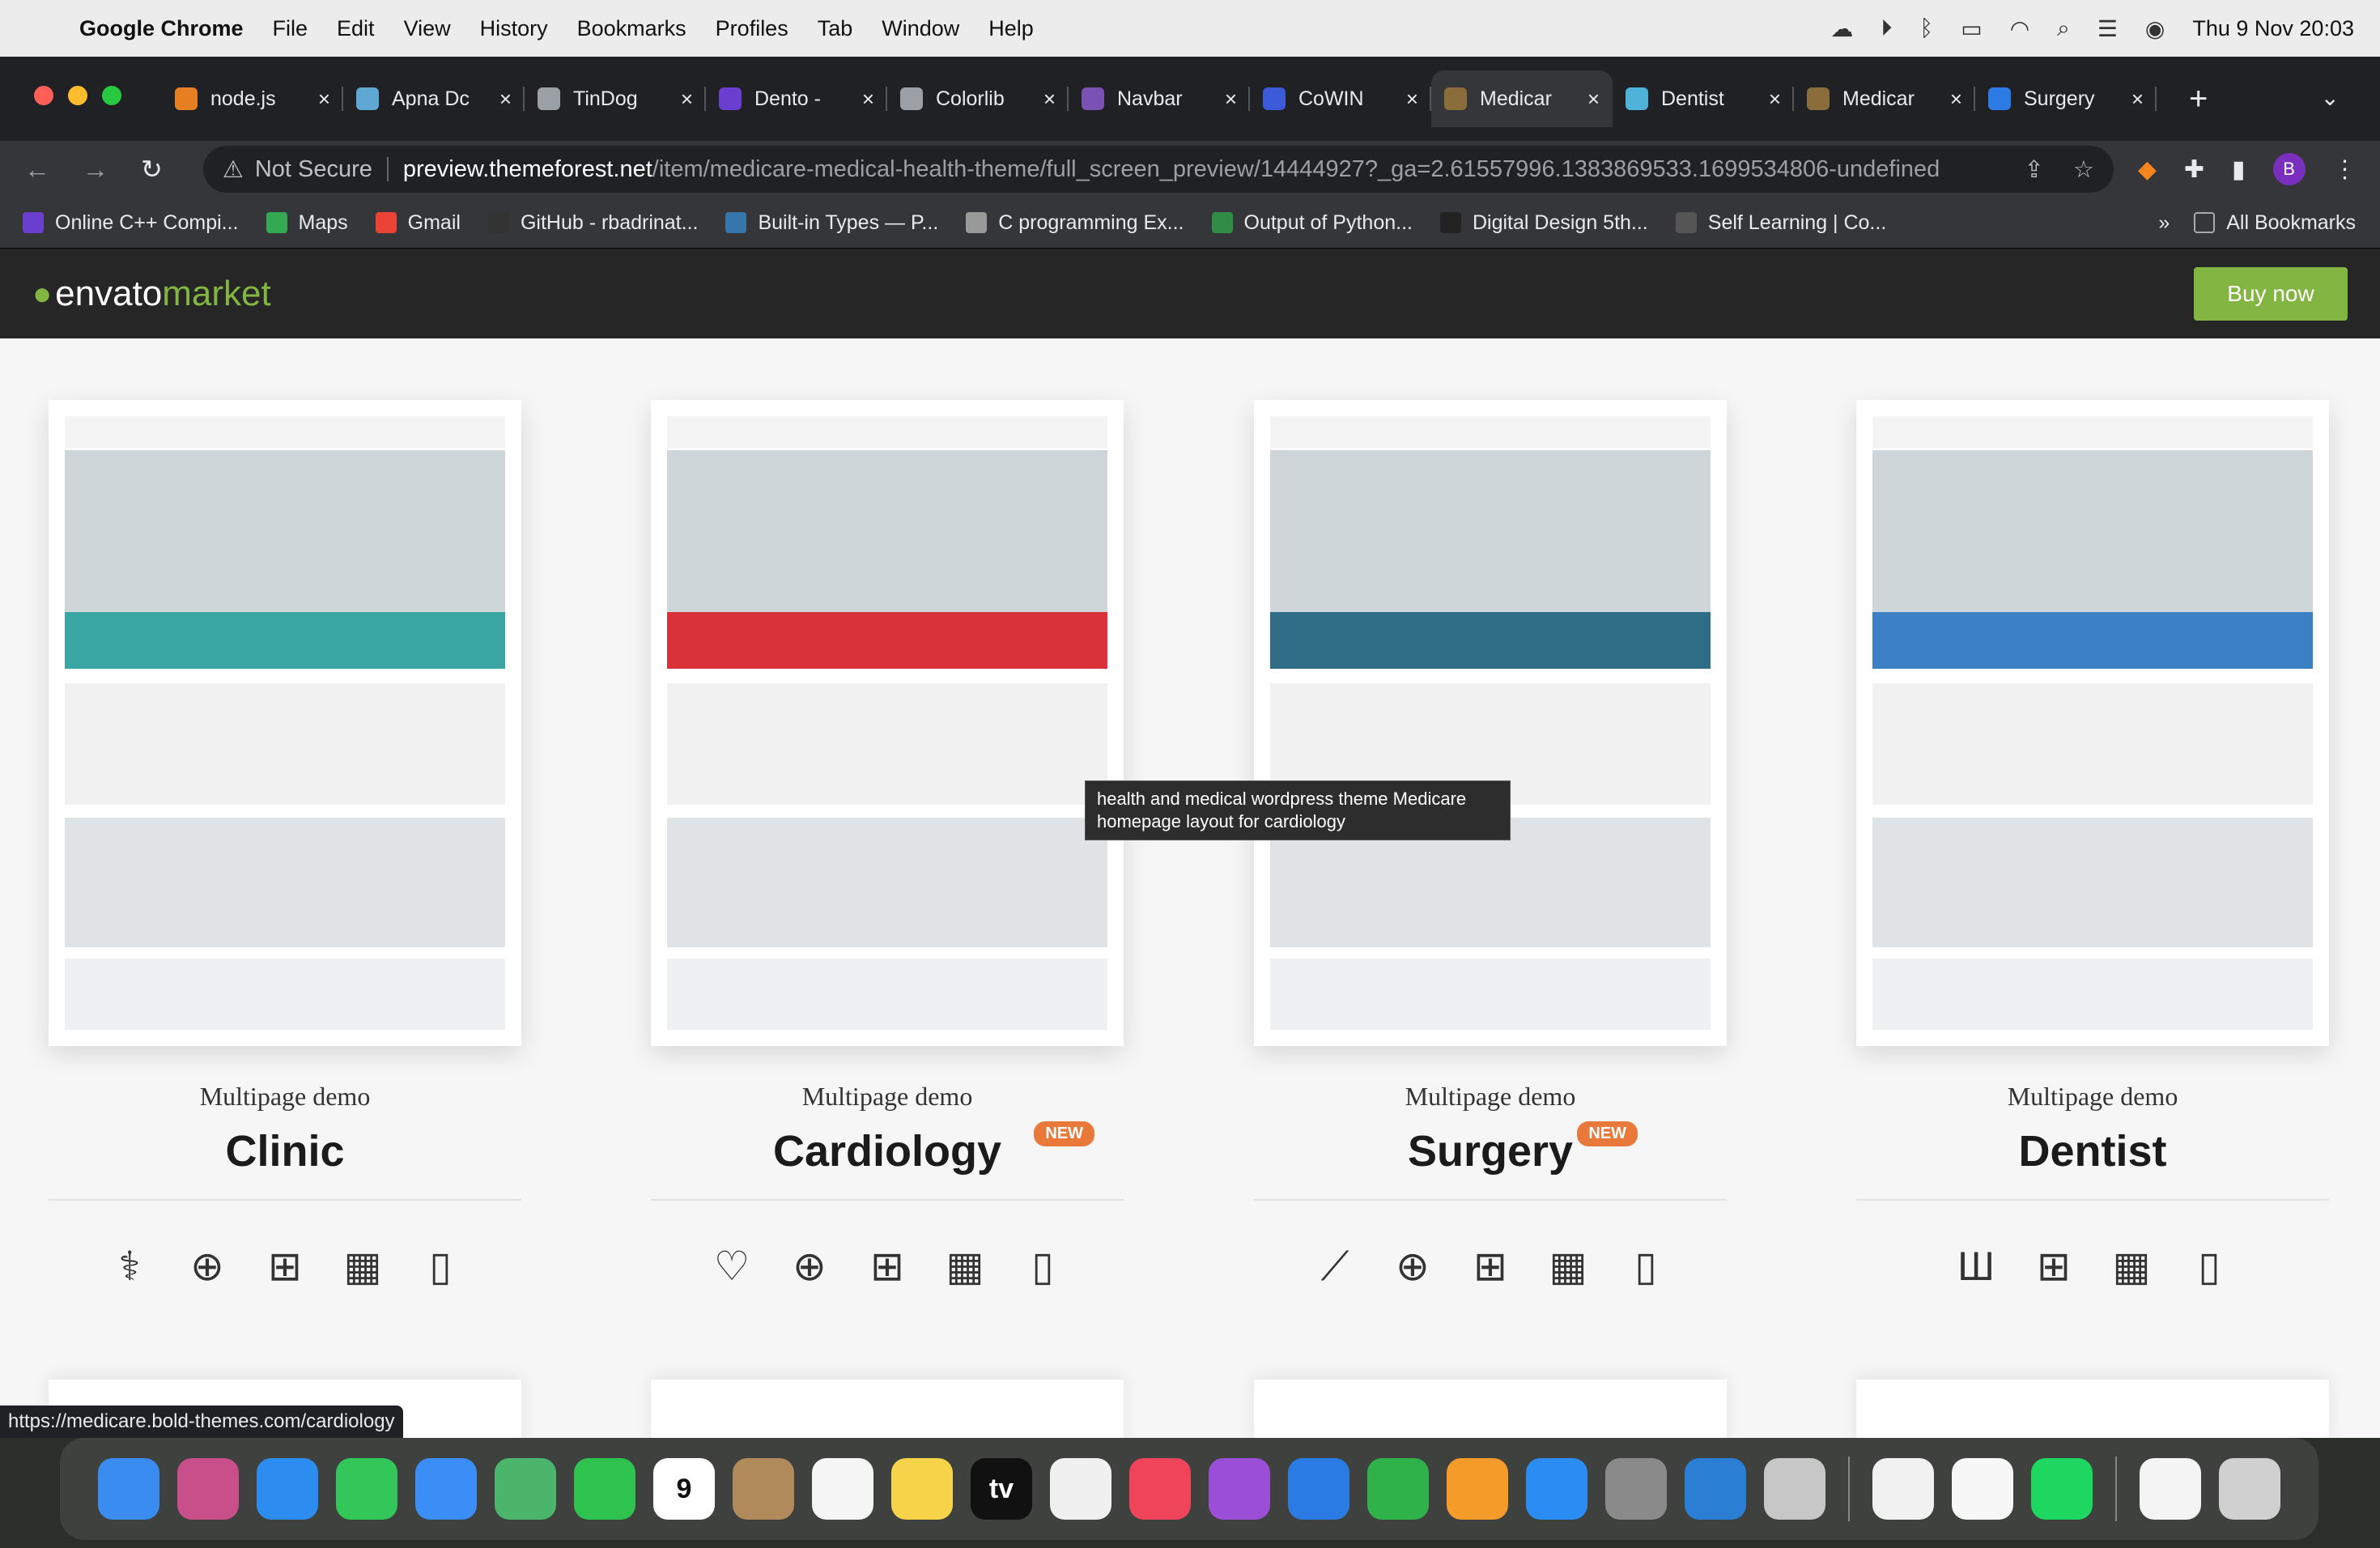  I want to click on envato-logo: ● envato market, so click(151, 294).